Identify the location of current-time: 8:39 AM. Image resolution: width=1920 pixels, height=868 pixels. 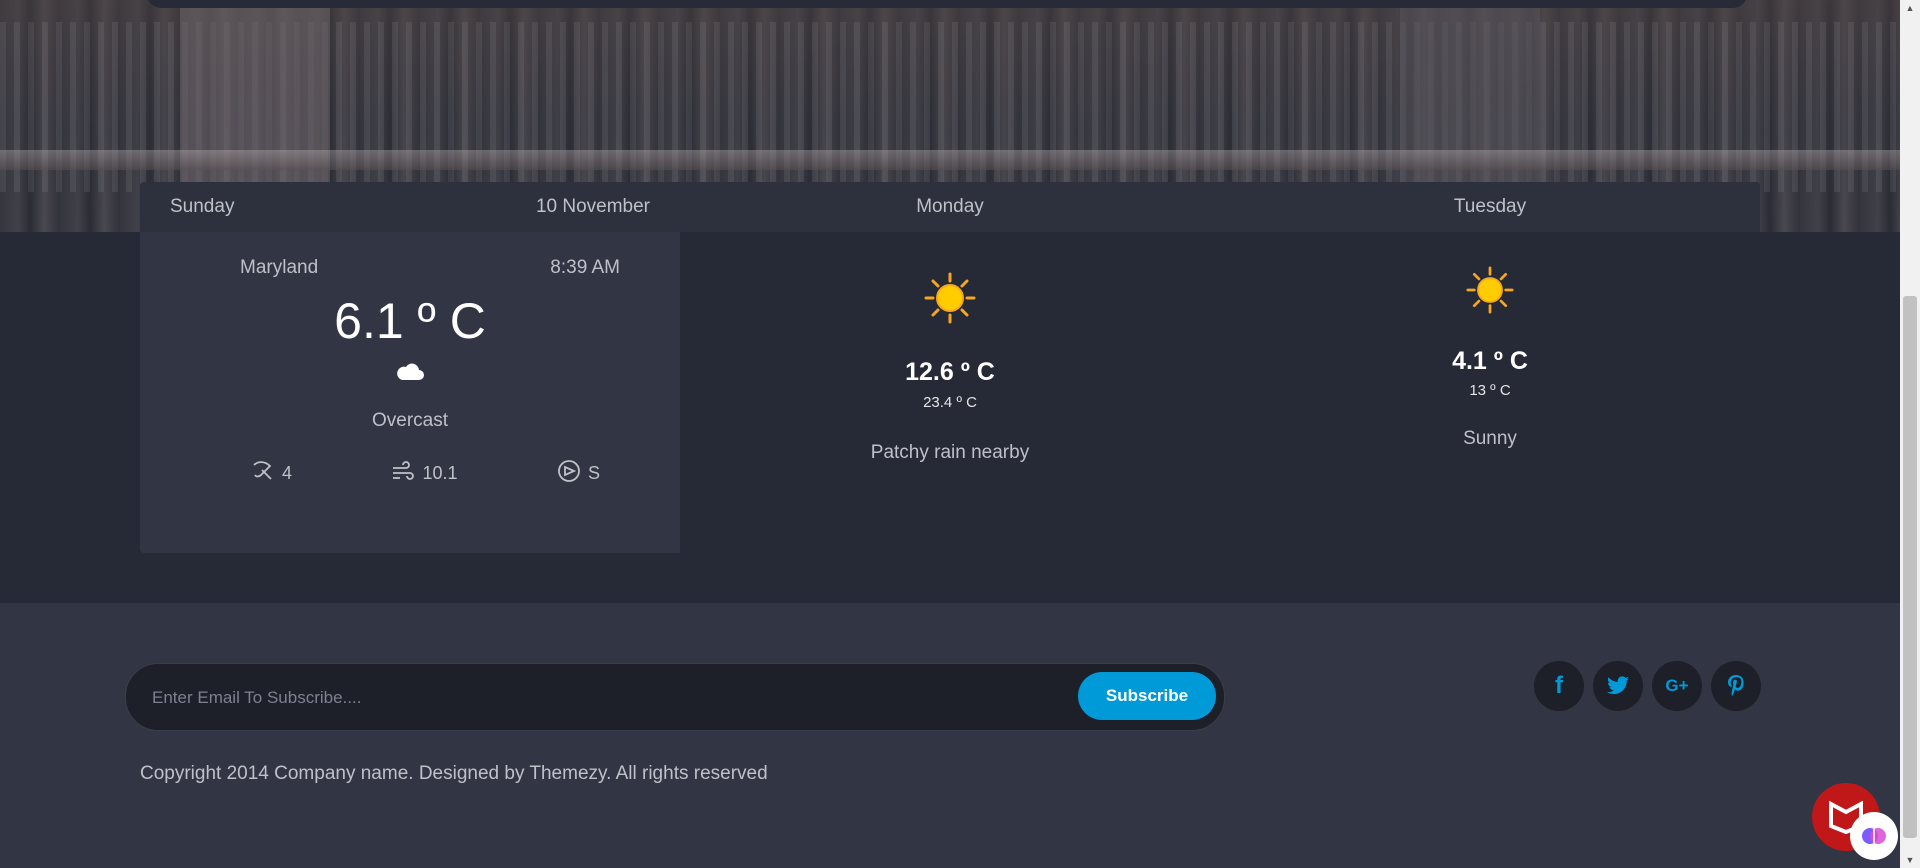
(585, 267).